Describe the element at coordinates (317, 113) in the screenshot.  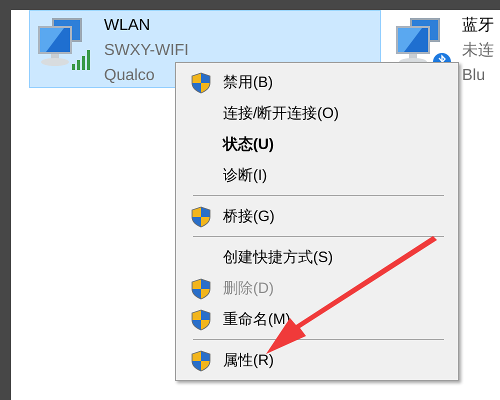
I see `menu-item: 连接/断开连接(O)` at that location.